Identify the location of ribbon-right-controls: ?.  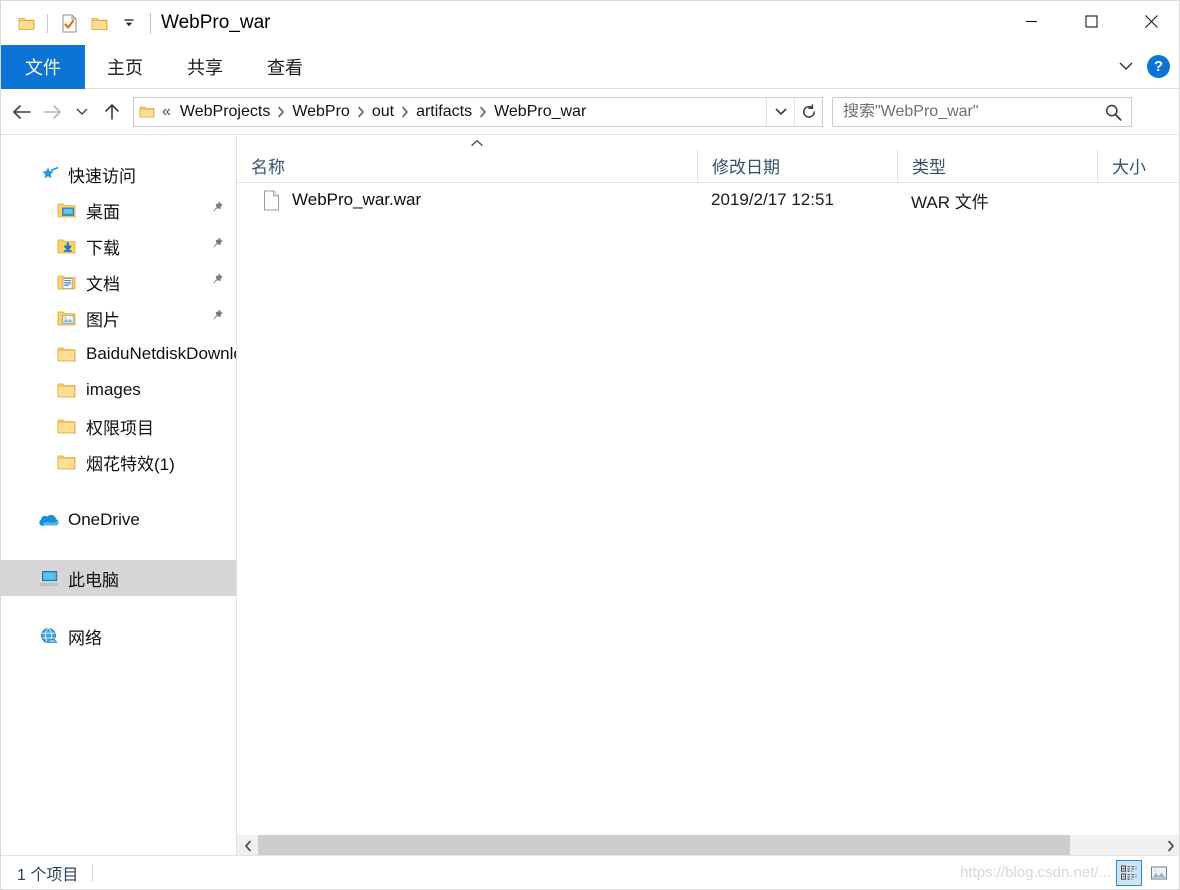
(1146, 66).